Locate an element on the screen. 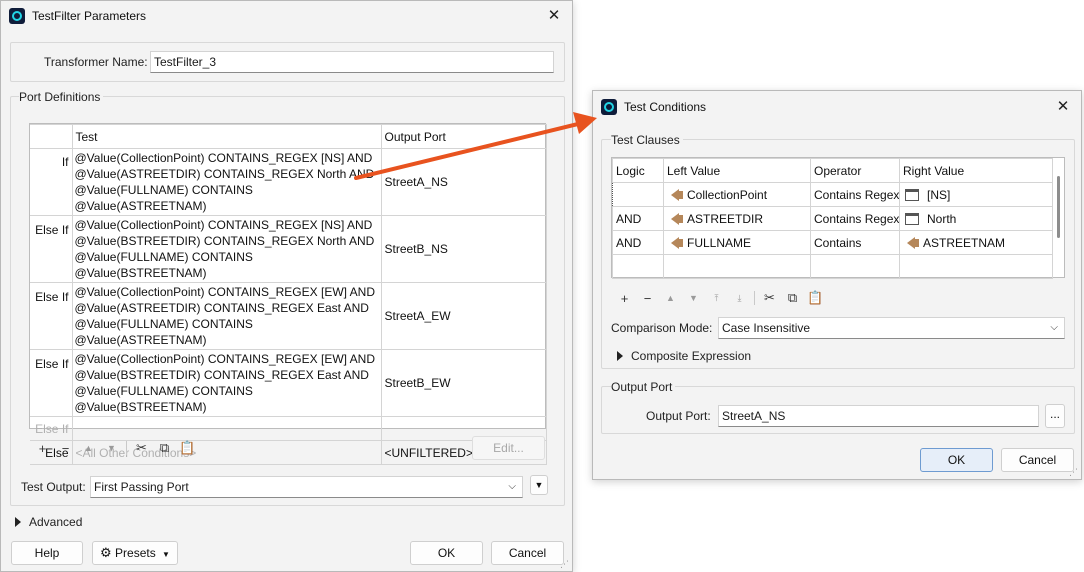  transformer-name-label: Transformer Name: is located at coordinates (96, 62).